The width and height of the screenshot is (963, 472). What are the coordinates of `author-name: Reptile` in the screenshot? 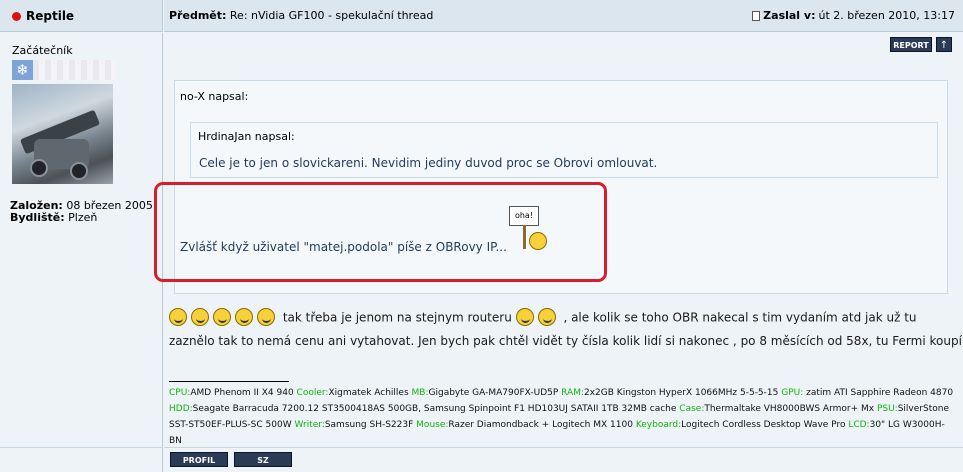 It's located at (43, 16).